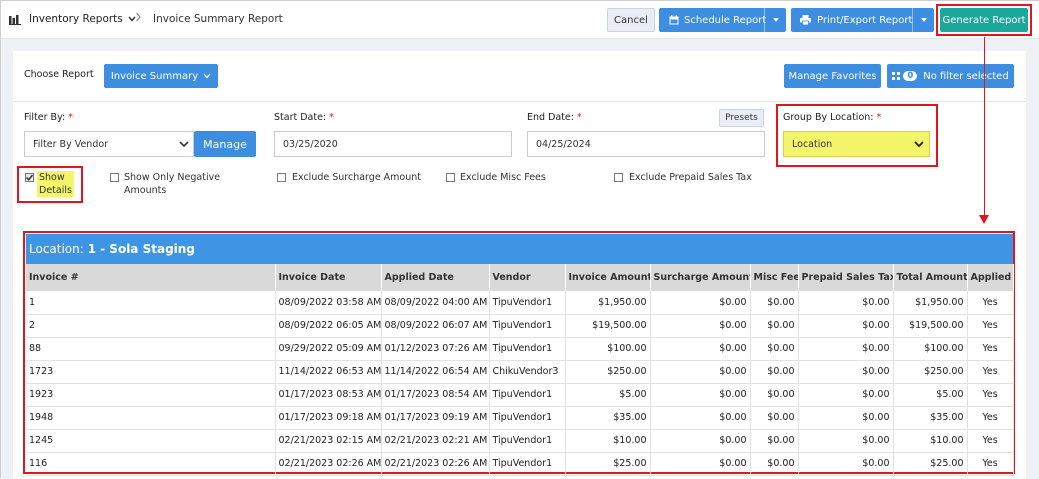 The height and width of the screenshot is (479, 1039). I want to click on table-cell: 116, so click(151, 464).